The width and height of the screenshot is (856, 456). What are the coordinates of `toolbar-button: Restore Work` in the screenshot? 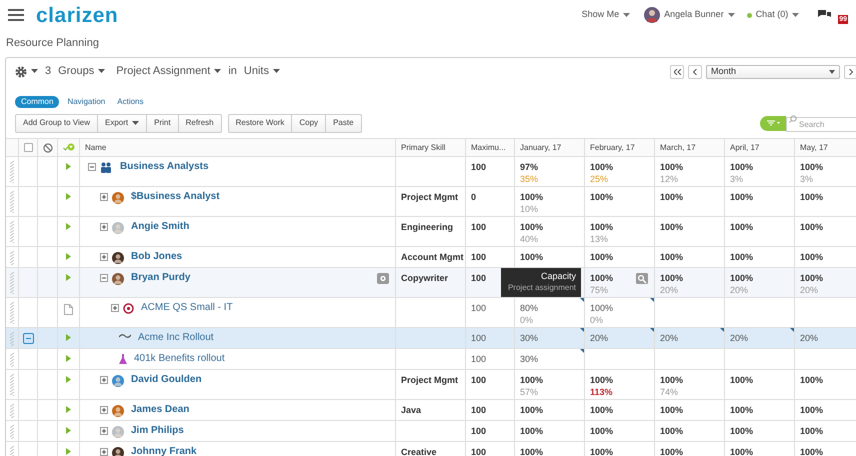 It's located at (260, 123).